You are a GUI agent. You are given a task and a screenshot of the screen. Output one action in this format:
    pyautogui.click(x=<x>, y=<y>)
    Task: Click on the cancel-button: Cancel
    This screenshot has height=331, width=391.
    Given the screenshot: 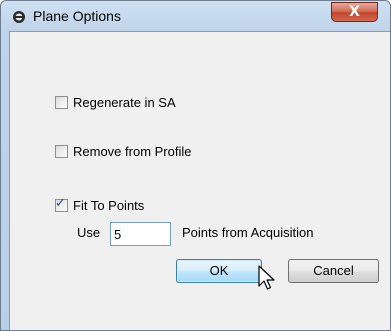 What is the action you would take?
    pyautogui.click(x=333, y=271)
    